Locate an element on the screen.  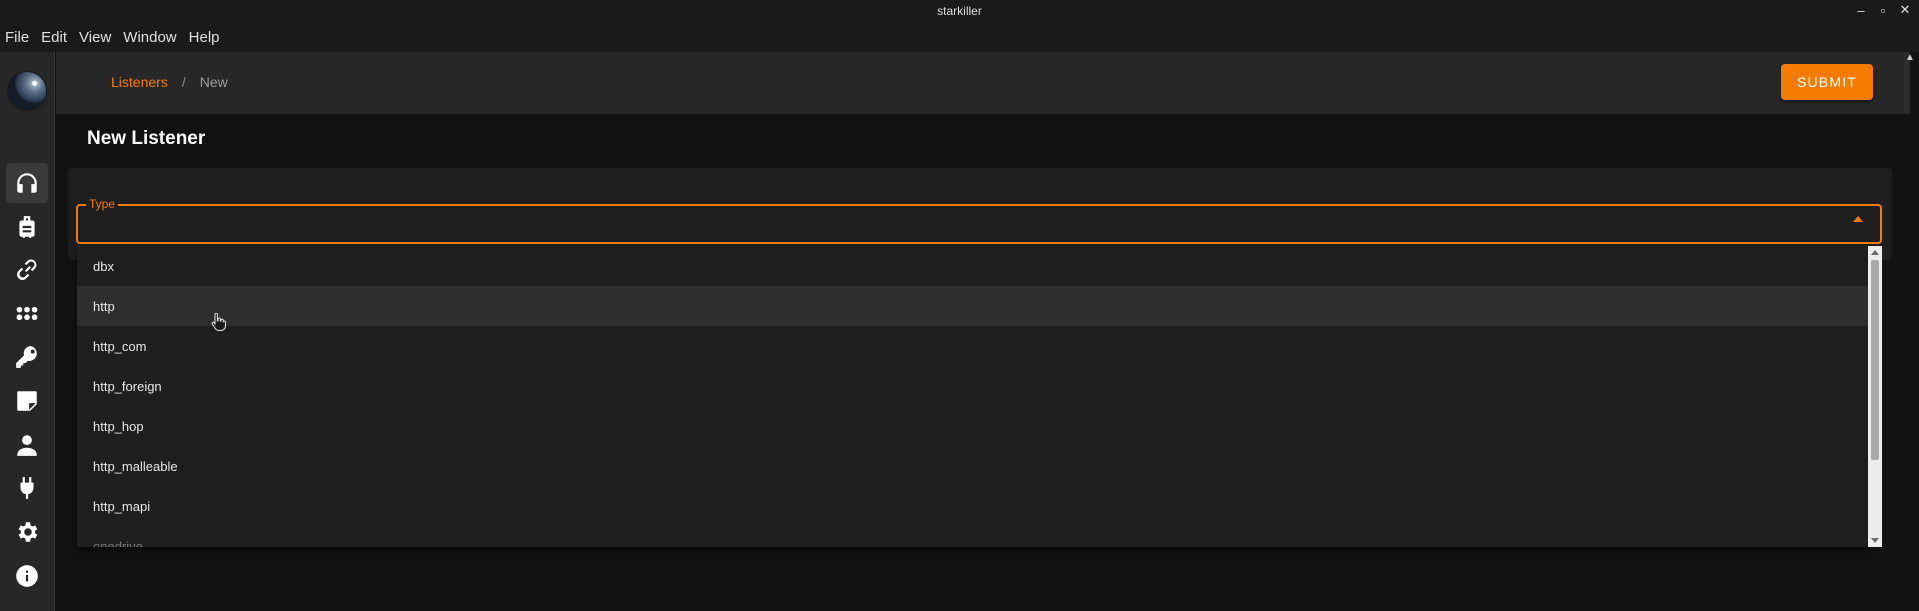
apps-icon is located at coordinates (27, 313).